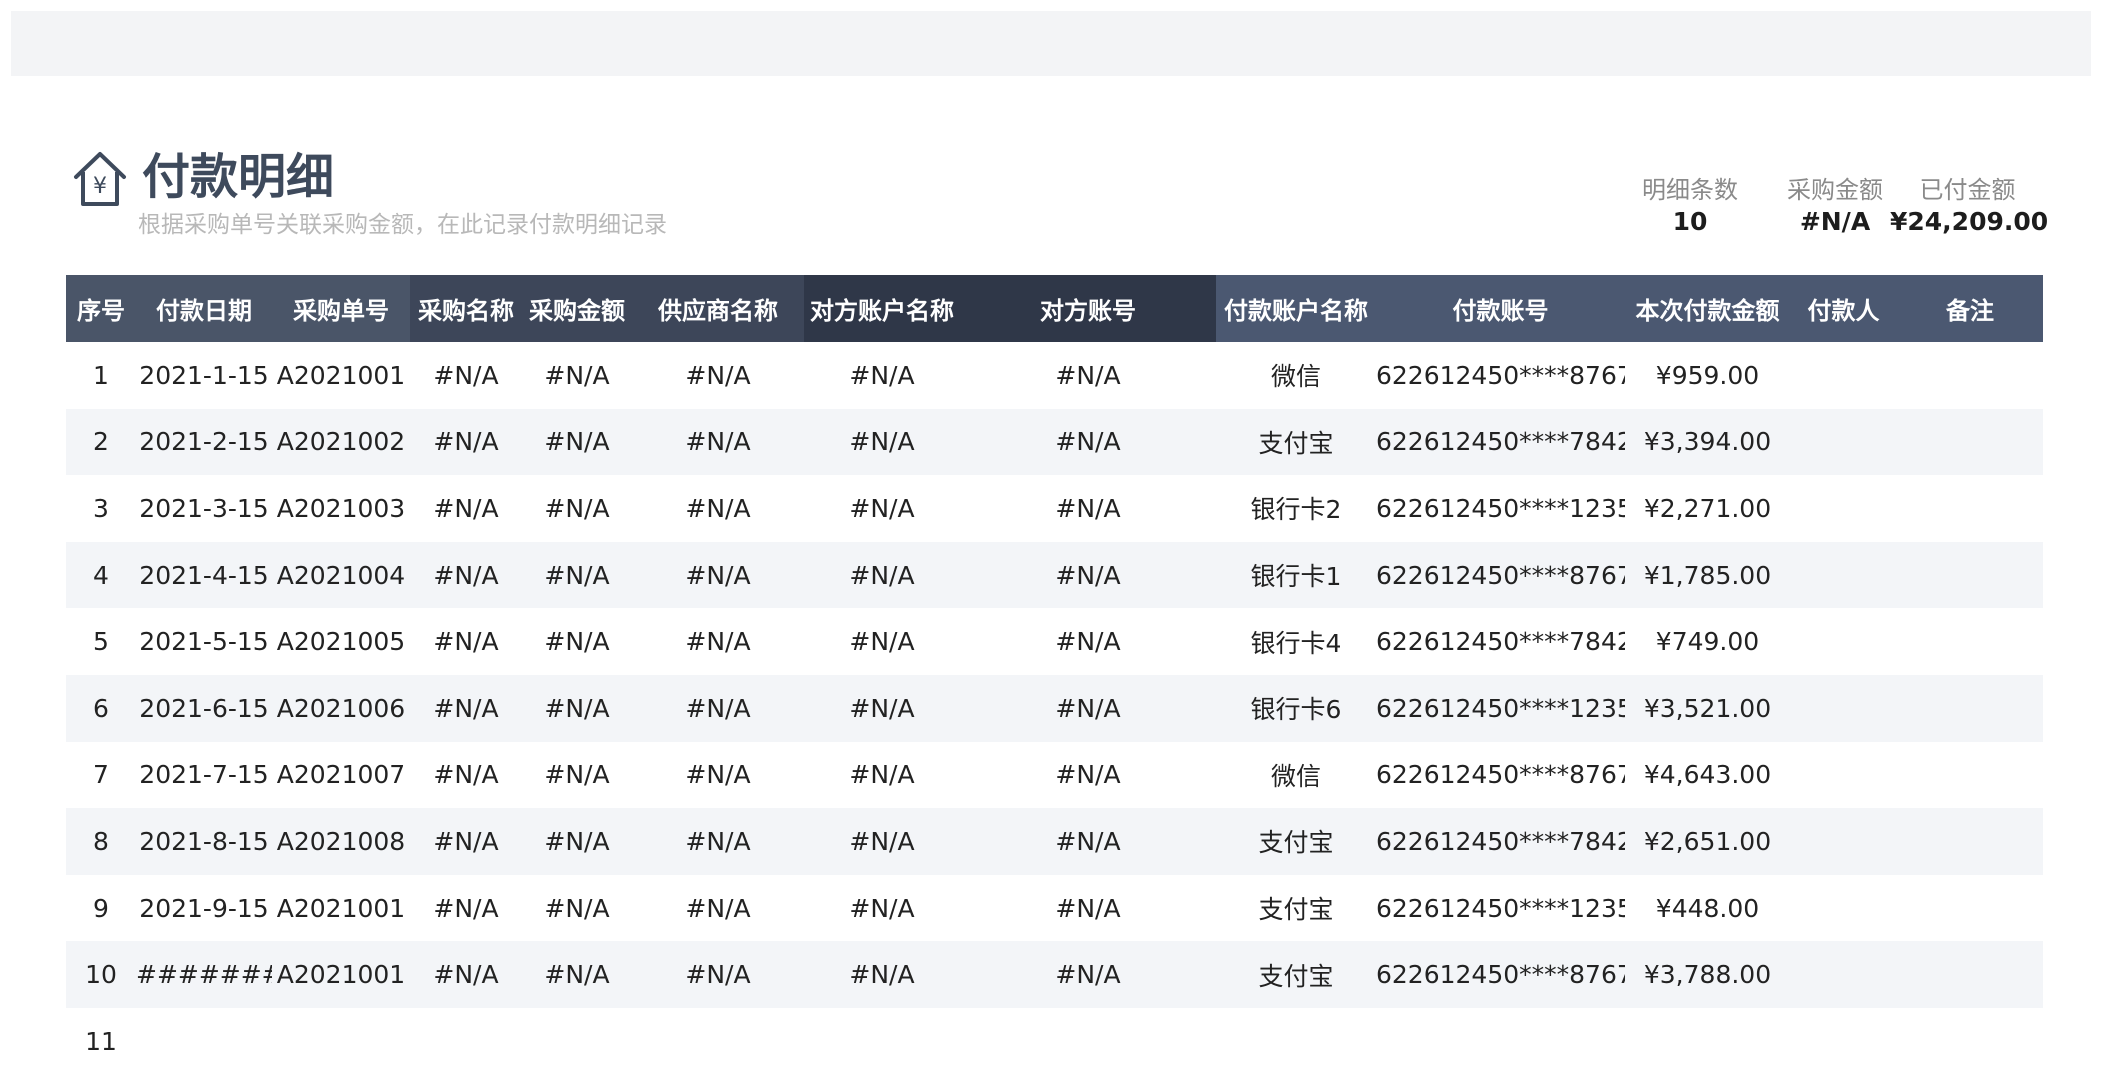 Image resolution: width=2102 pixels, height=1080 pixels. What do you see at coordinates (1707, 442) in the screenshot?
I see `cell-payment-amount: ¥3,394.00` at bounding box center [1707, 442].